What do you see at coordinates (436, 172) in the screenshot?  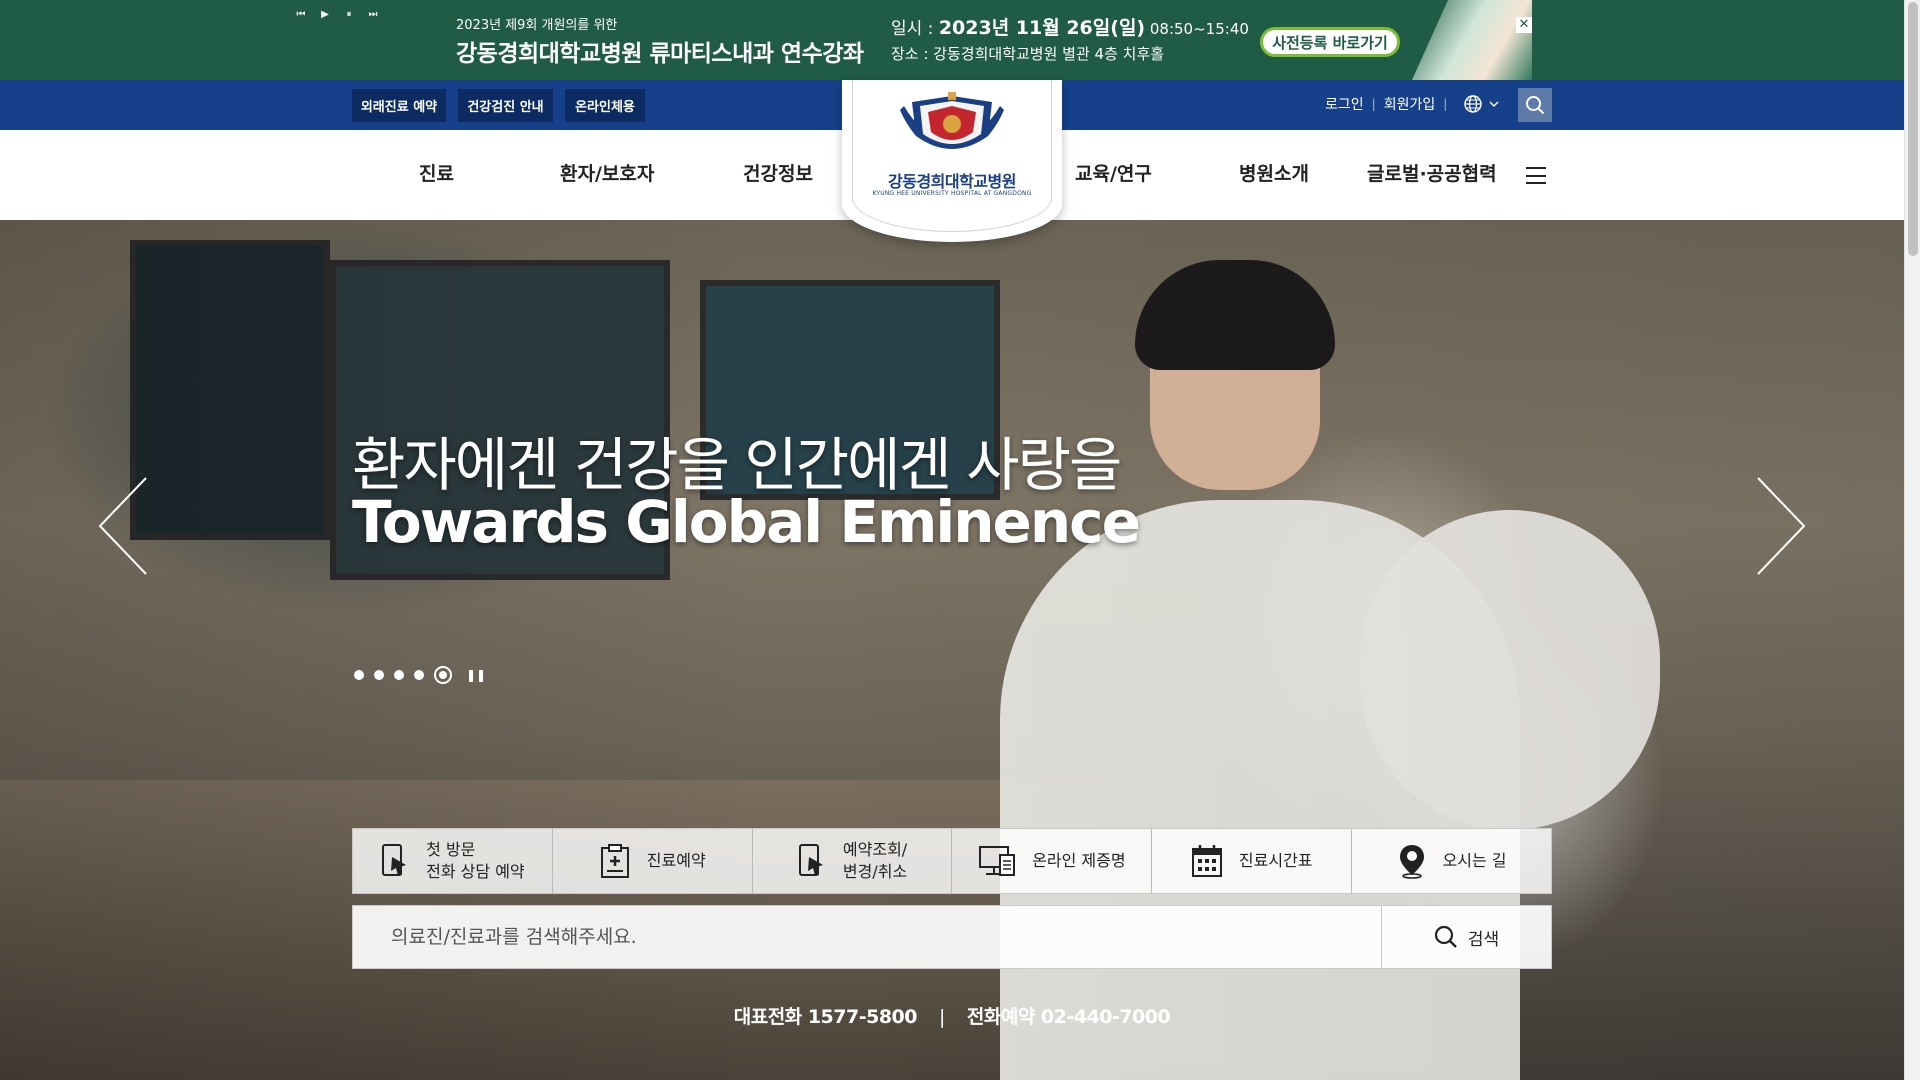 I see `nav-item-care: 진료` at bounding box center [436, 172].